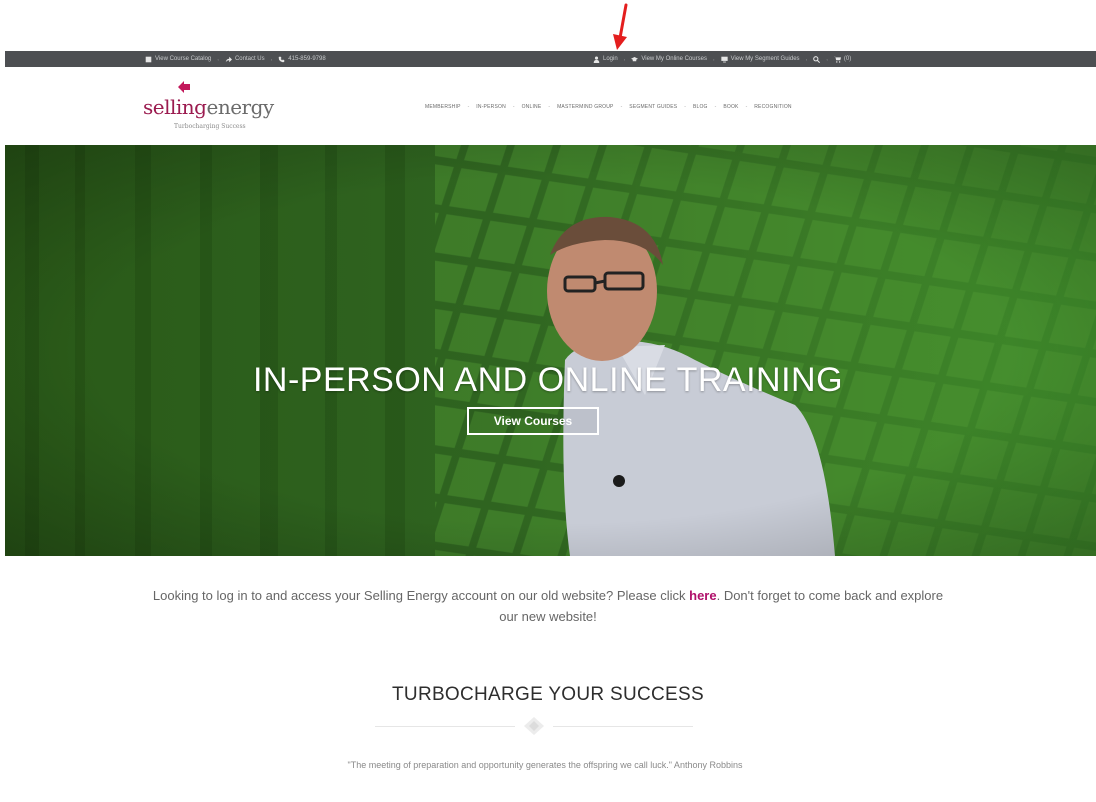  What do you see at coordinates (533, 421) in the screenshot?
I see `view-courses-button: View Courses` at bounding box center [533, 421].